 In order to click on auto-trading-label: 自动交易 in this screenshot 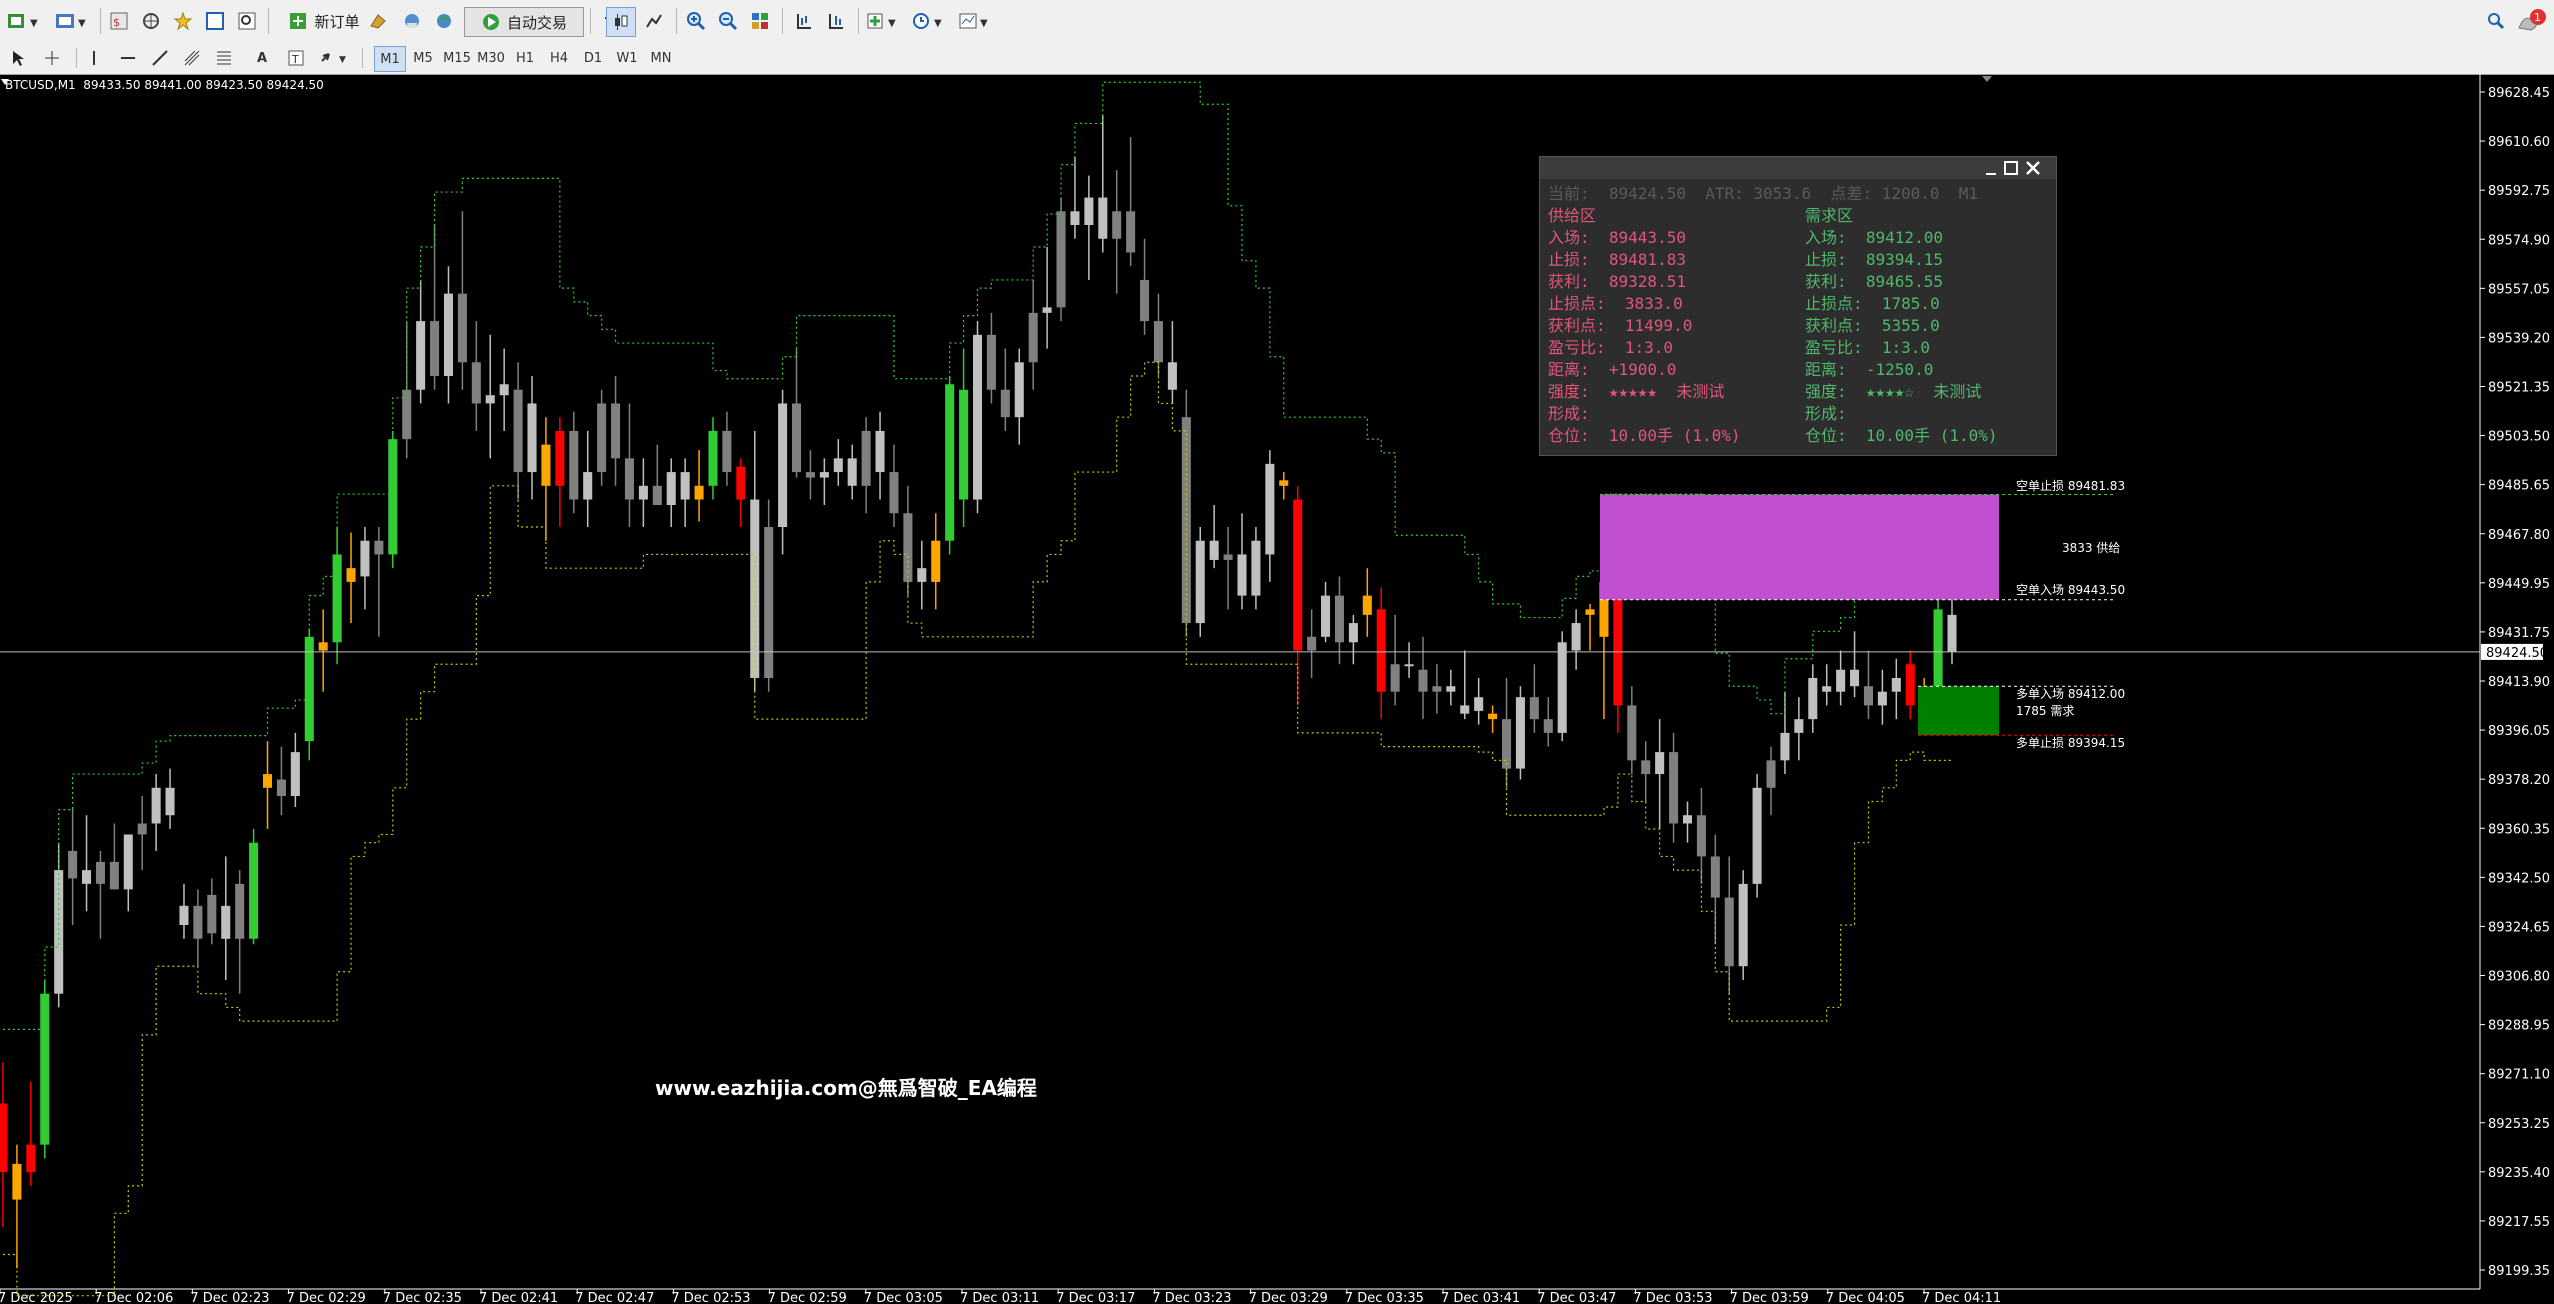, I will do `click(536, 22)`.